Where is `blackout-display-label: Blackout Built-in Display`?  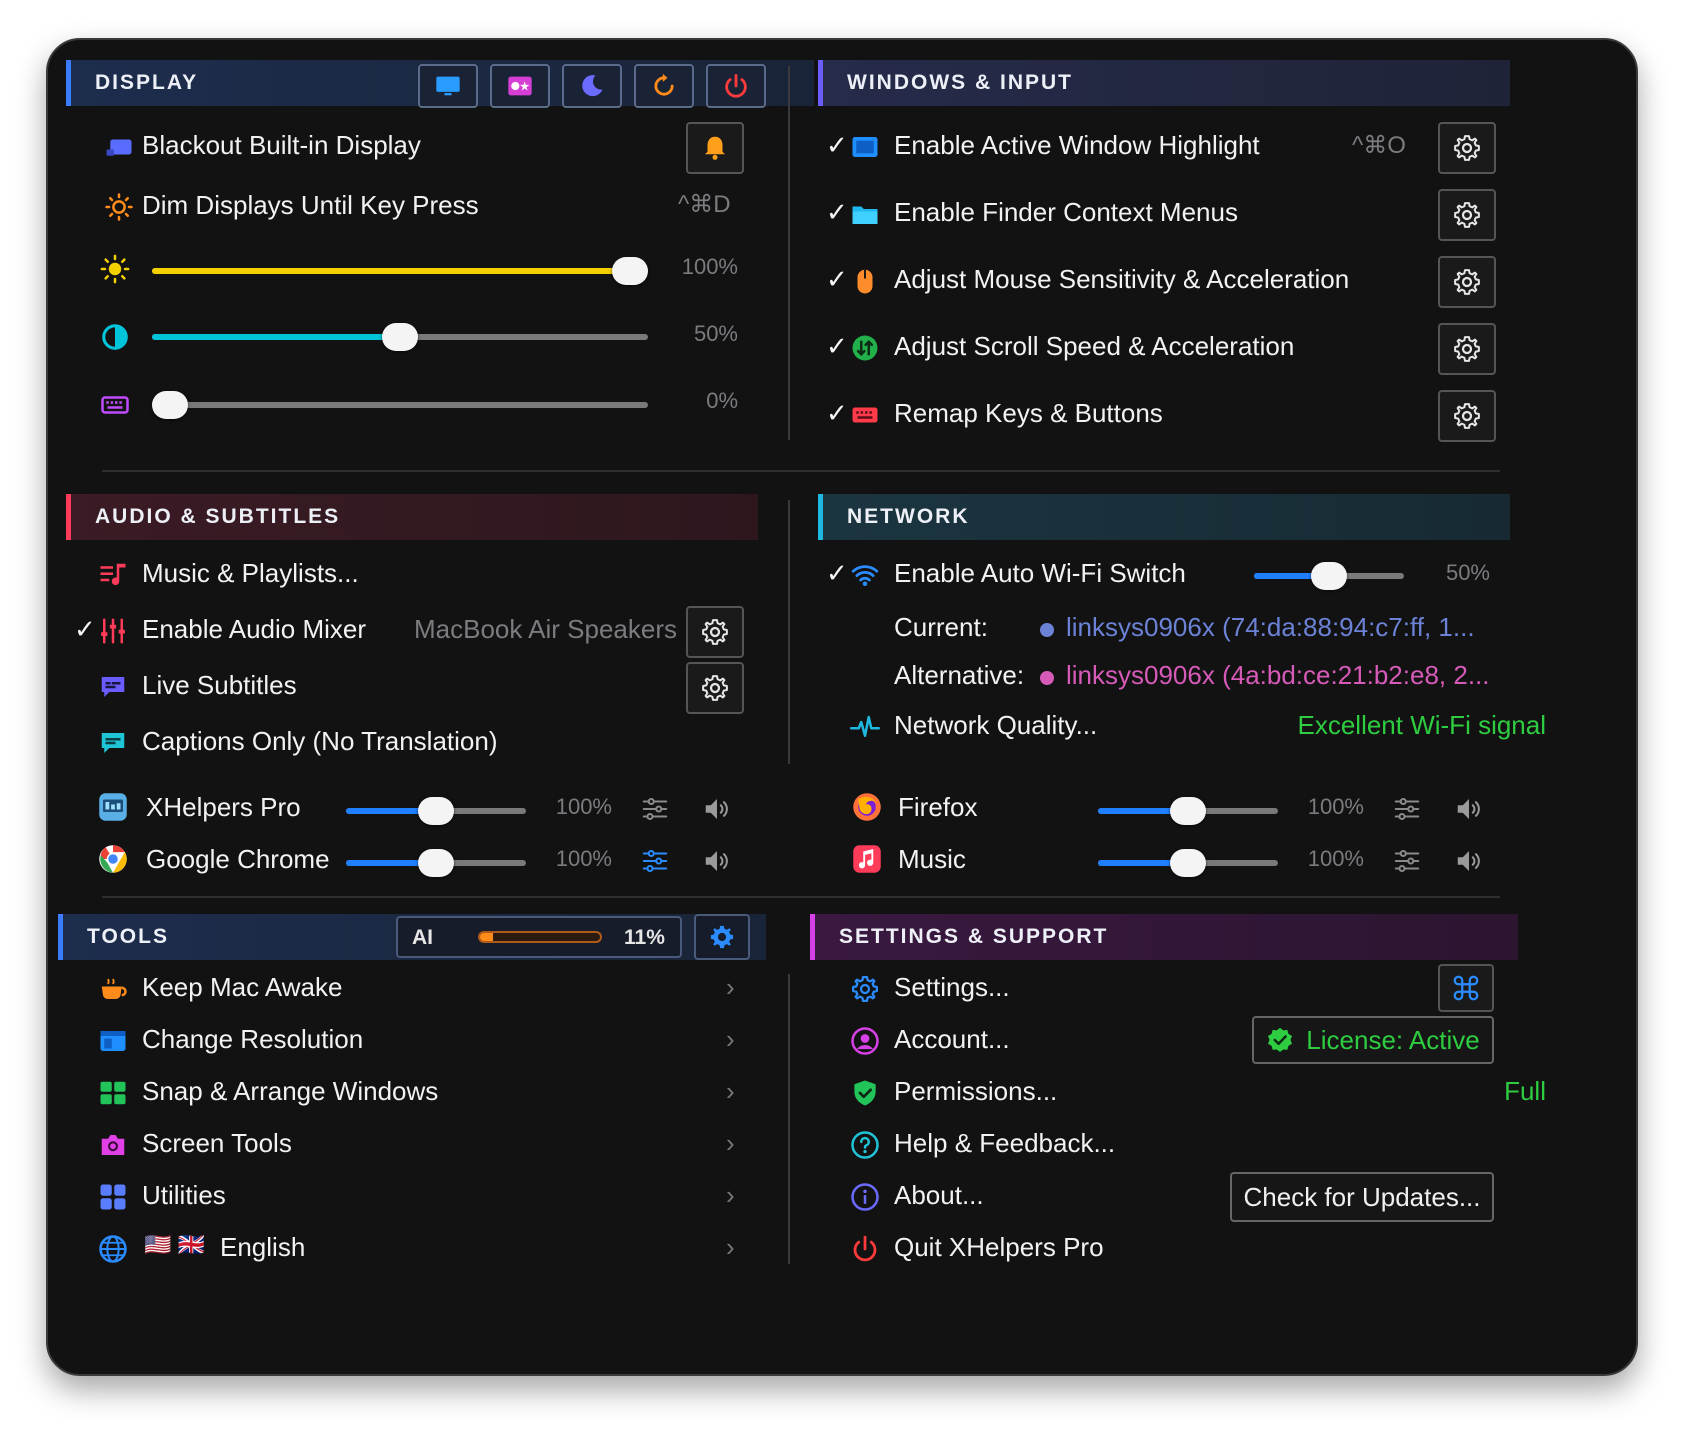
blackout-display-label: Blackout Built-in Display is located at coordinates (281, 145).